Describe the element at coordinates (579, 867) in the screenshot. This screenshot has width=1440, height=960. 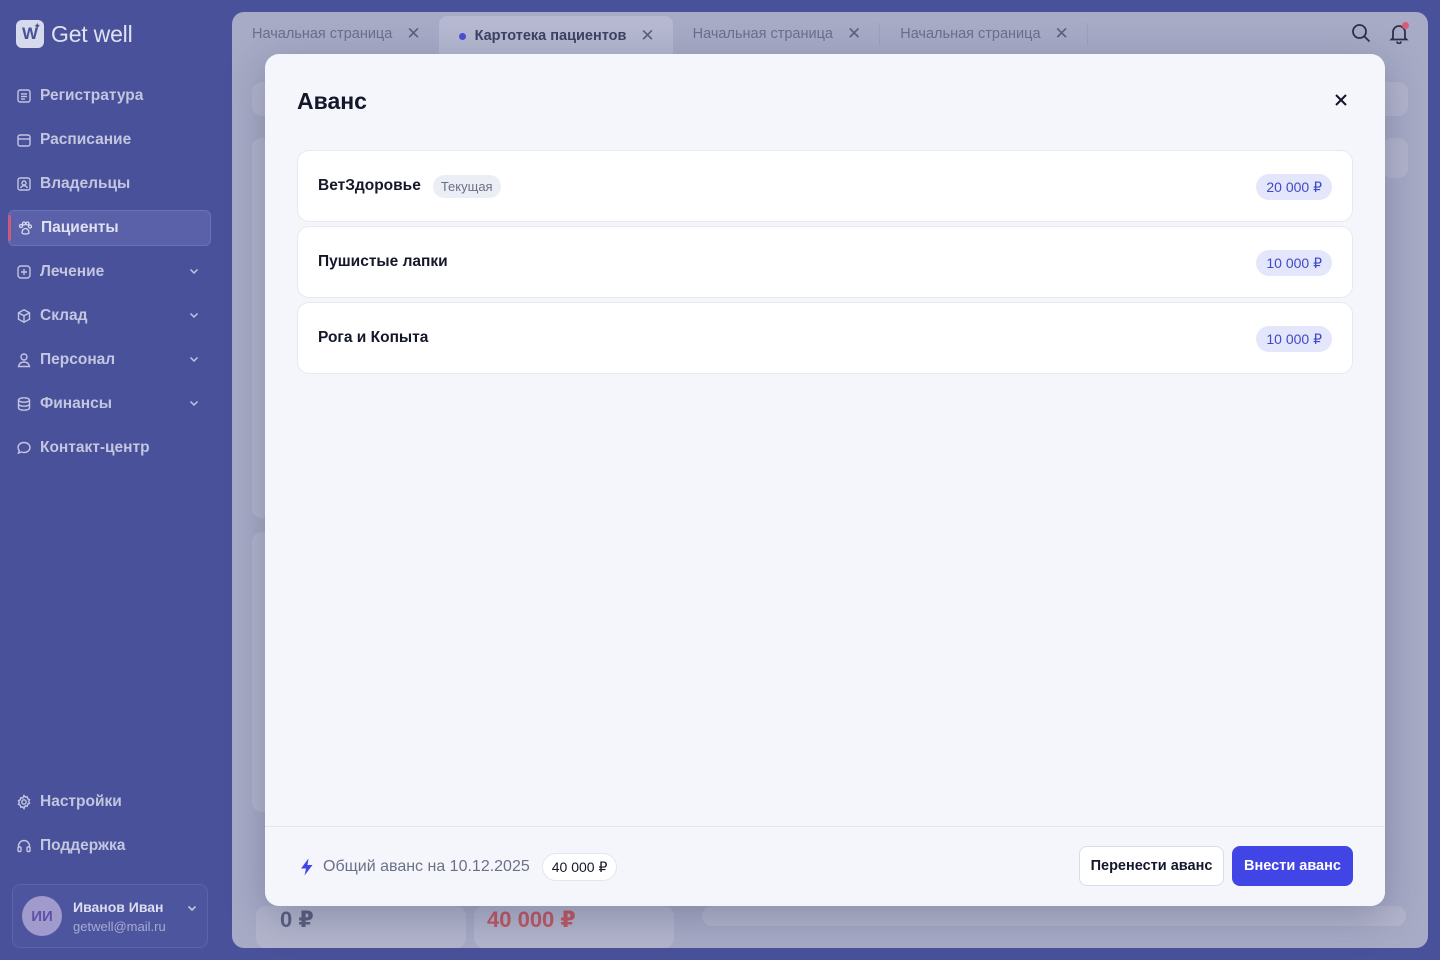
I see `total-advance-amount: 40 000 ₽` at that location.